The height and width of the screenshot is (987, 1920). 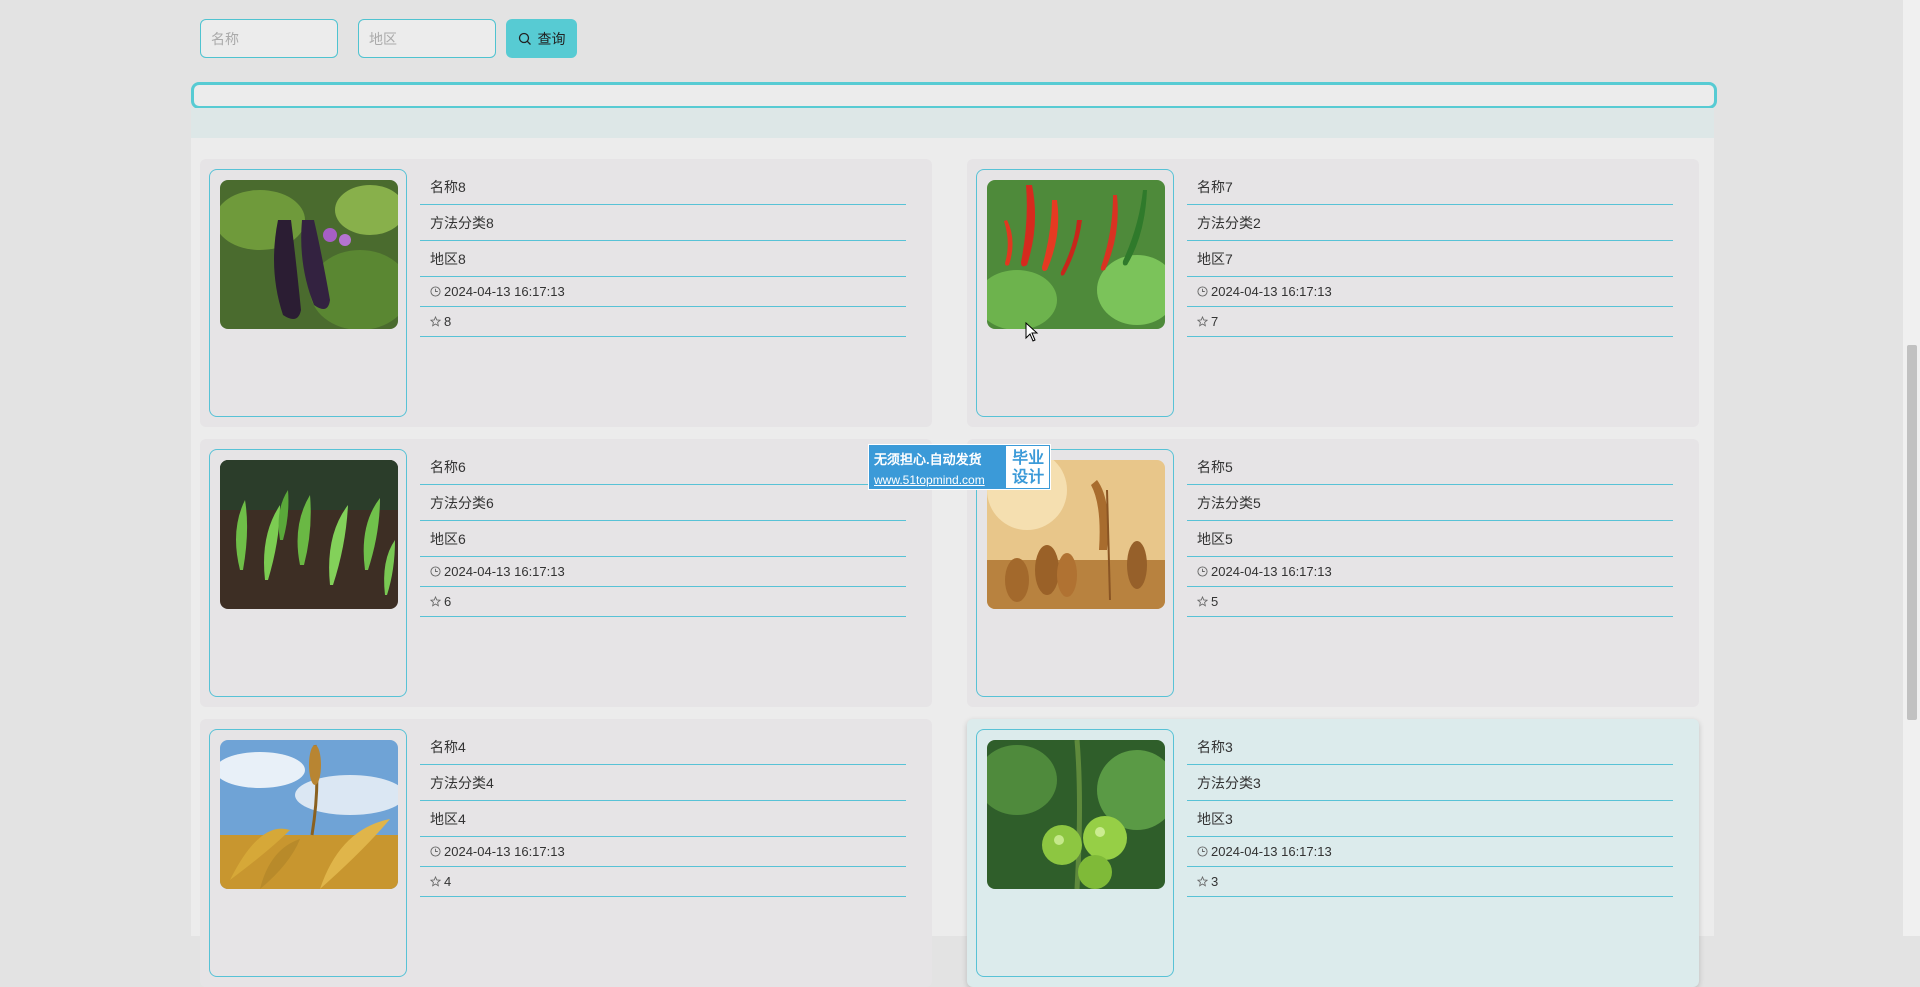 I want to click on card-favorites-row: 6, so click(x=663, y=602).